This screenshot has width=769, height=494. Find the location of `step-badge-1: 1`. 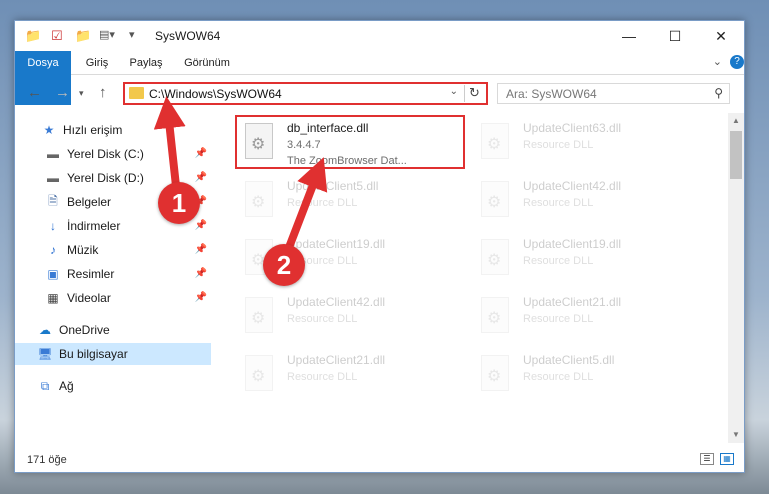

step-badge-1: 1 is located at coordinates (179, 203).